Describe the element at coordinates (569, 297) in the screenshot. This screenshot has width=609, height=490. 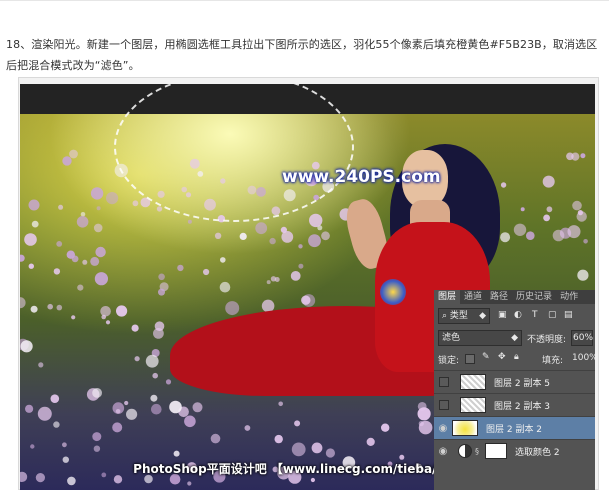
I see `tab-actions: 动作` at that location.